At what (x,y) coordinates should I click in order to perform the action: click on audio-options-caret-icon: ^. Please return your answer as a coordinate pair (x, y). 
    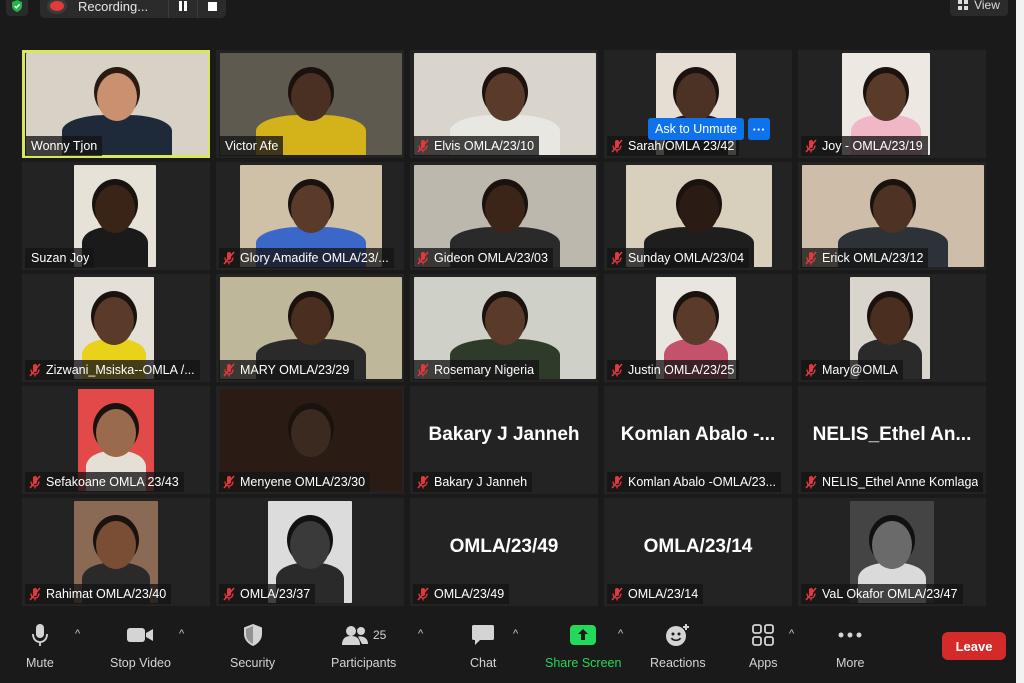
    Looking at the image, I should click on (77, 634).